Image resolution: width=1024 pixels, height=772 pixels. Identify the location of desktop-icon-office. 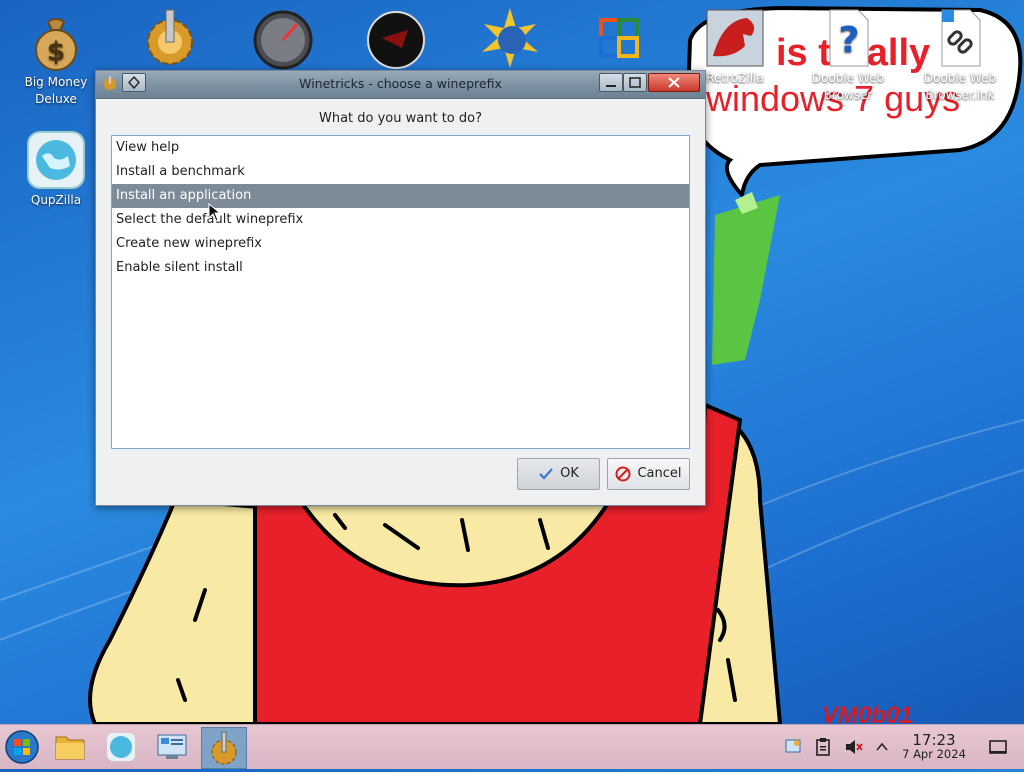
(621, 40).